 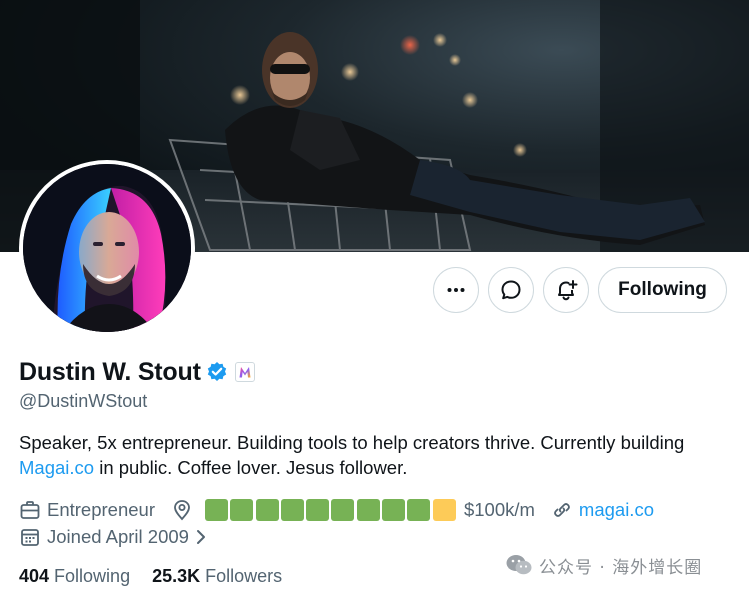 I want to click on chevron-right-icon, so click(x=204, y=537).